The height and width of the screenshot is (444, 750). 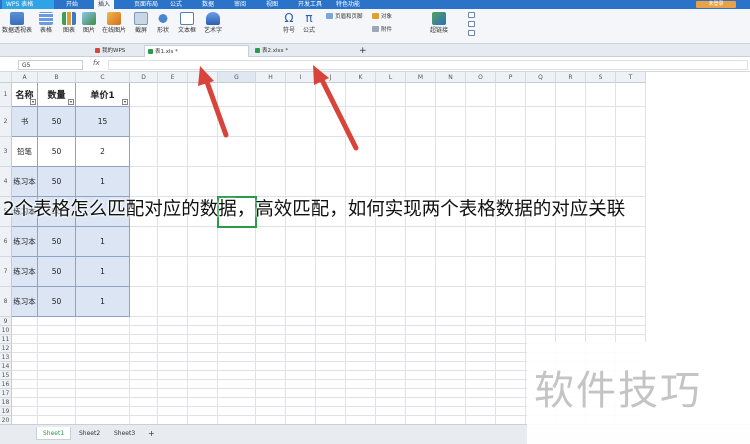 I want to click on watermark: 软件技巧, so click(x=618, y=391).